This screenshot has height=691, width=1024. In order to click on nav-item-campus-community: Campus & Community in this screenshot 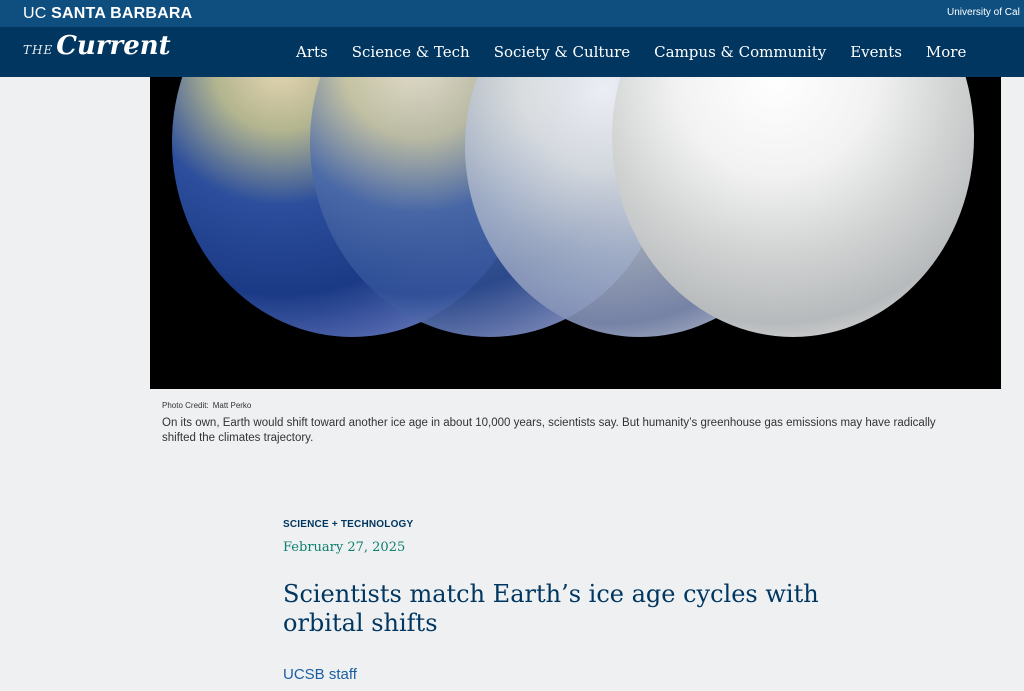, I will do `click(740, 52)`.